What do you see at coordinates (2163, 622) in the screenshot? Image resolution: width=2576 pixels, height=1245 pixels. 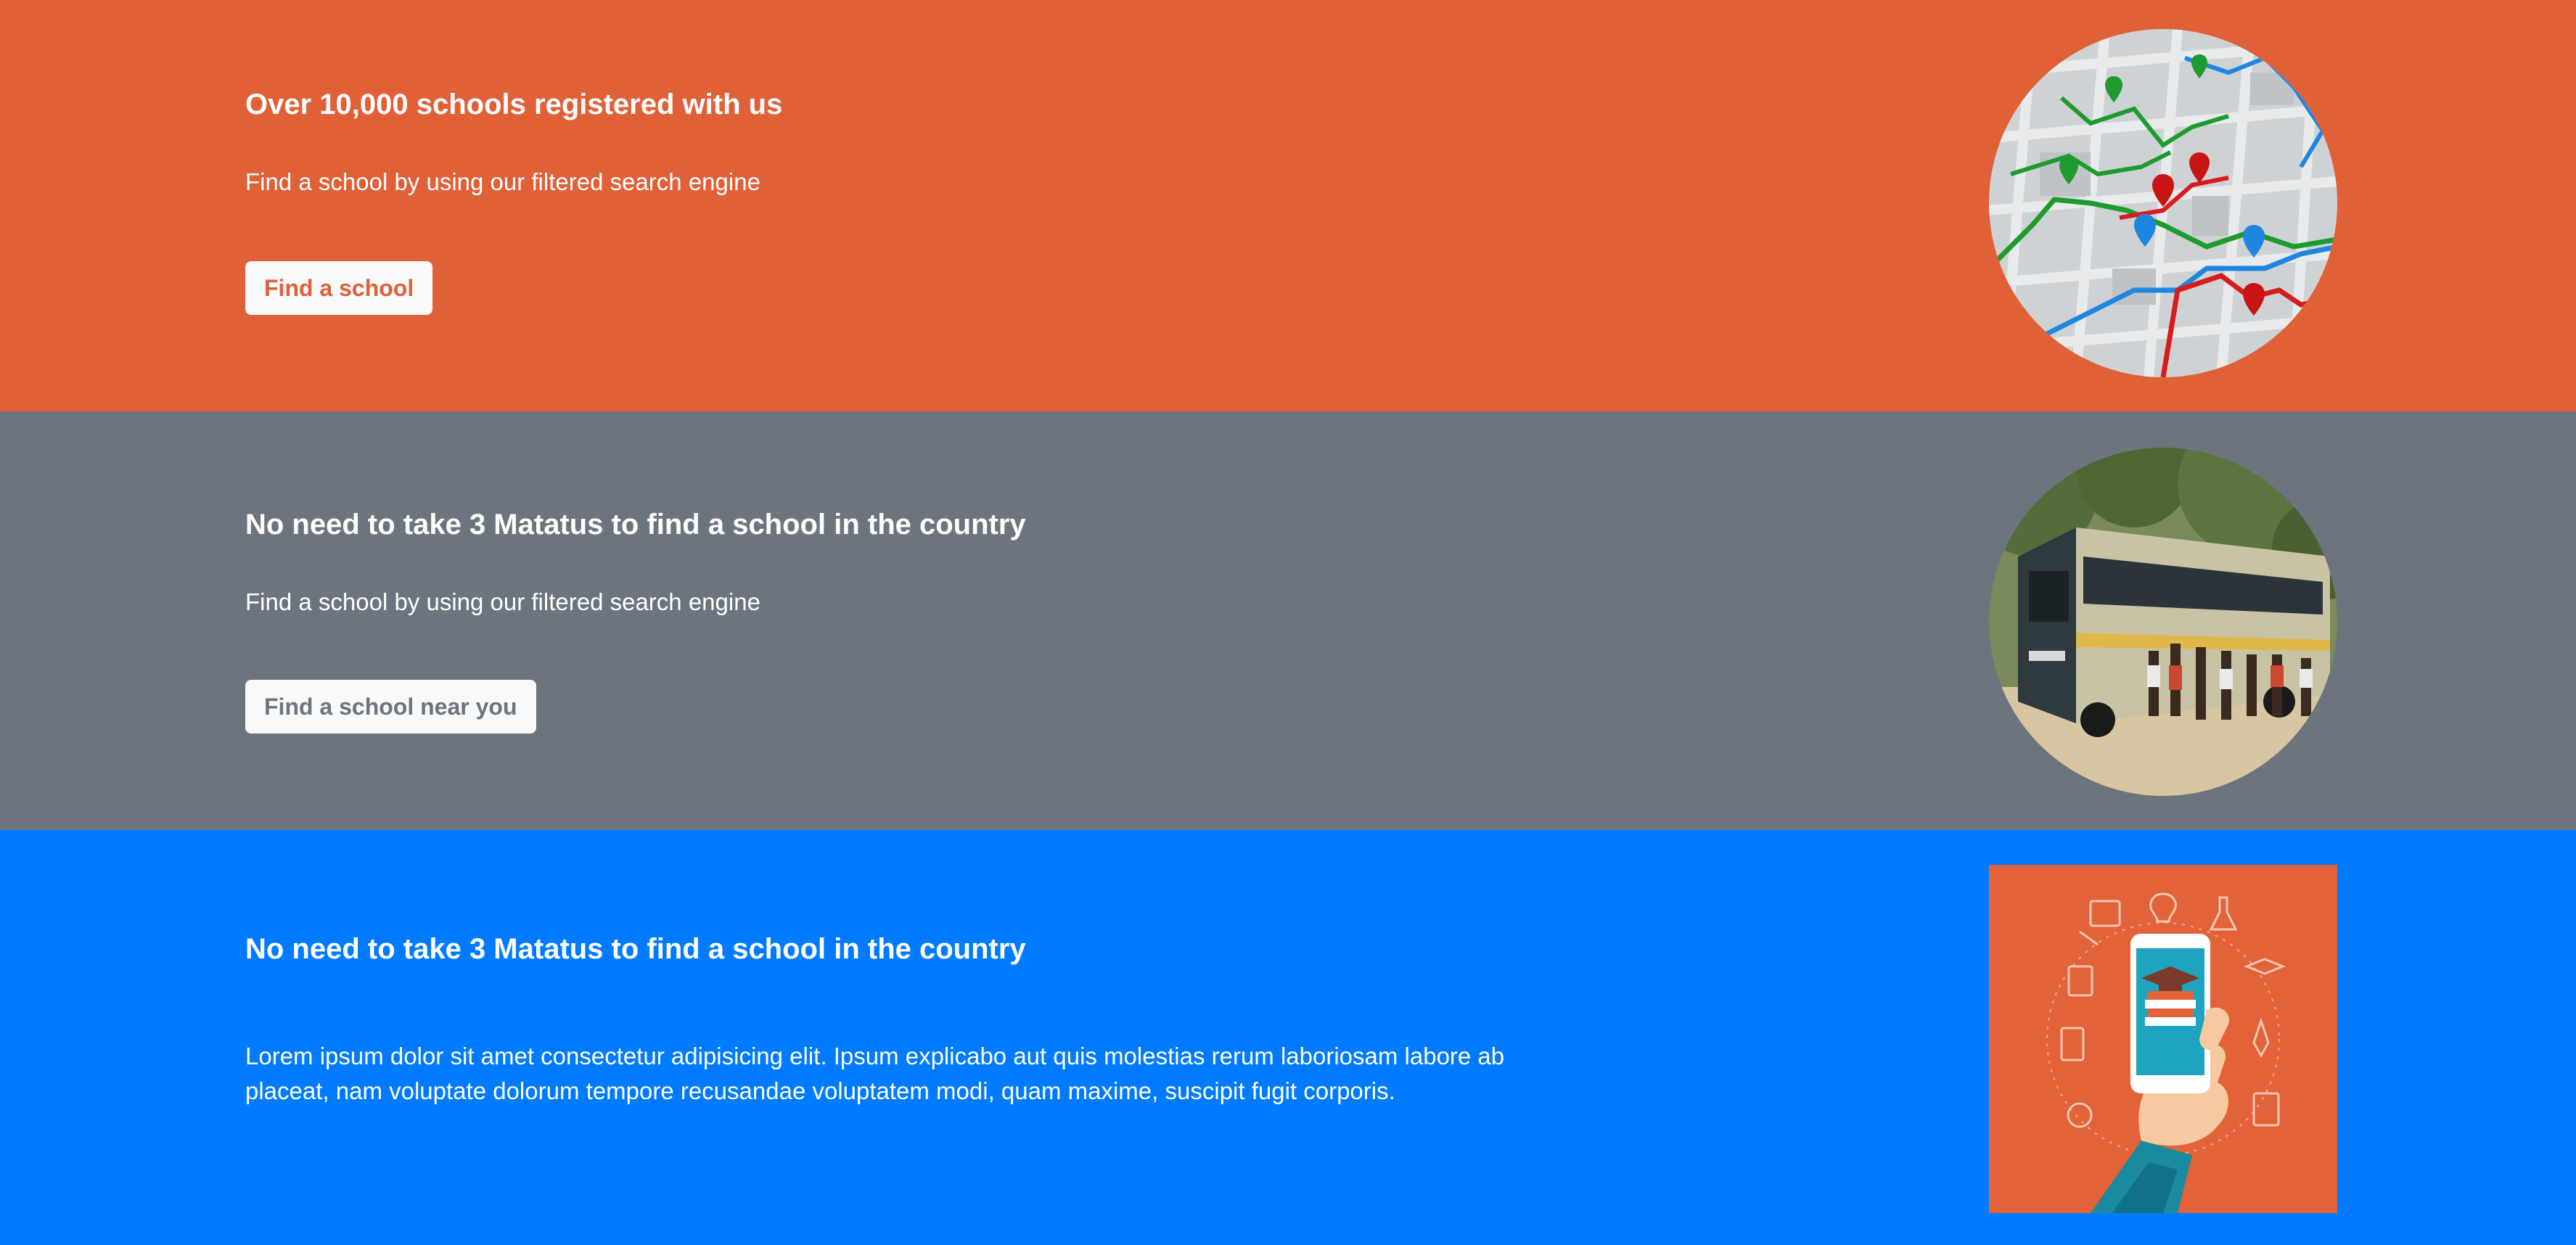 I see `bus-crowd-image` at bounding box center [2163, 622].